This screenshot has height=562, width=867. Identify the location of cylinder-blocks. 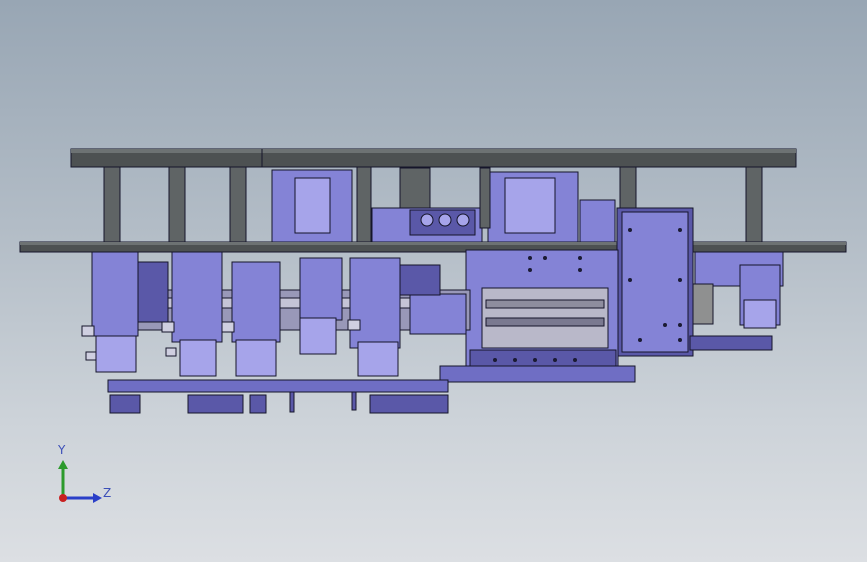
(266, 314).